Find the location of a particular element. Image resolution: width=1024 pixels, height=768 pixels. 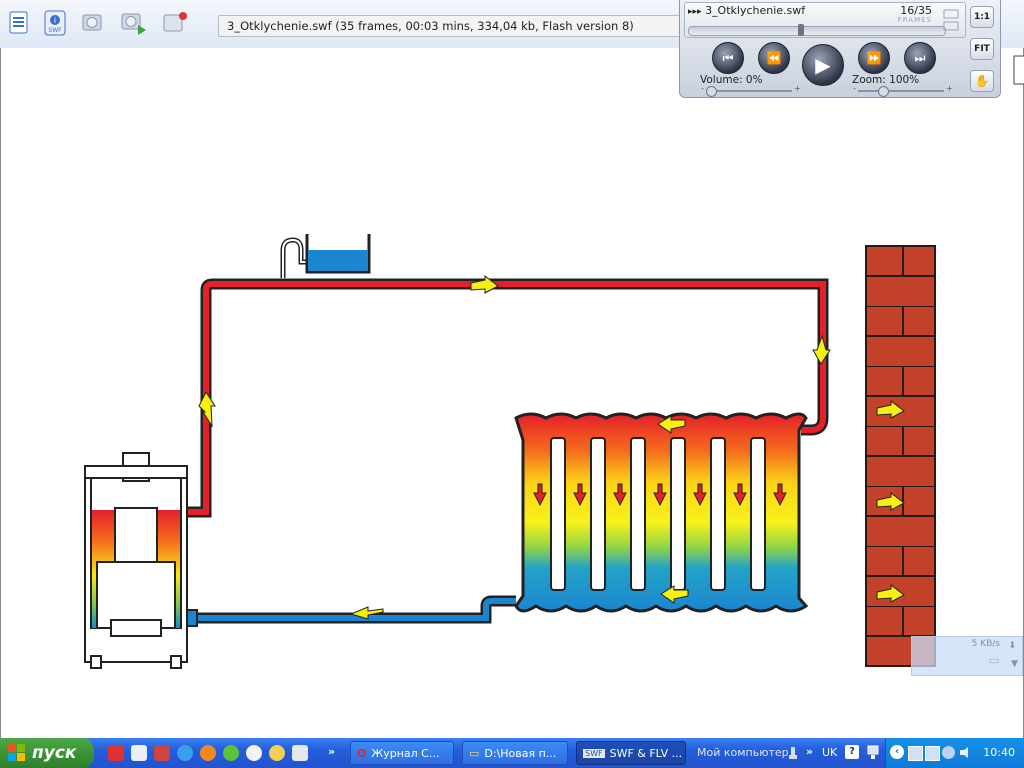

zoom-minus-icon: - is located at coordinates (854, 88).